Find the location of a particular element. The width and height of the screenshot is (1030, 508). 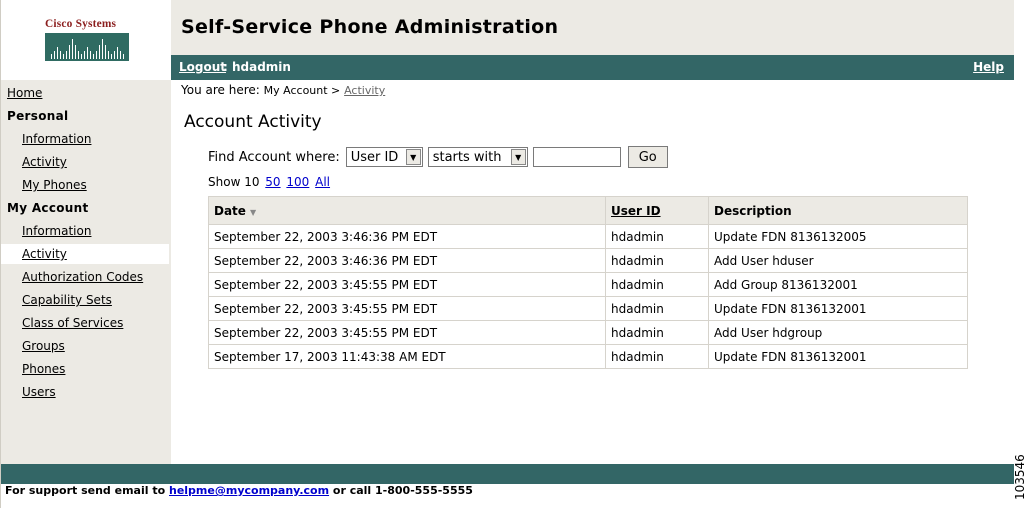

operator-select: starts with ▼ is located at coordinates (477, 157).